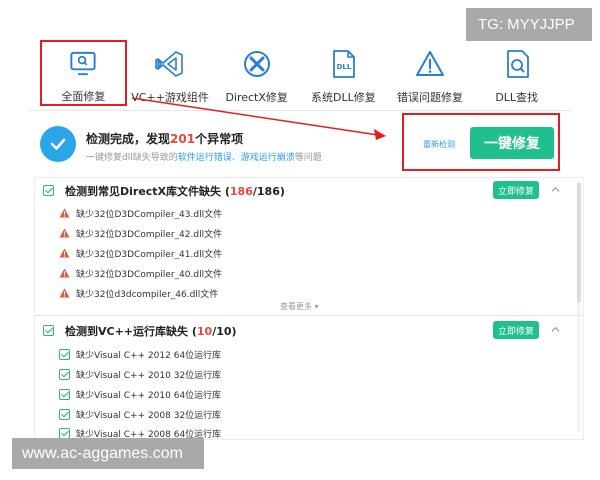  I want to click on list-item: 缺少32位D3DCompiler_43.dll文件, so click(140, 213).